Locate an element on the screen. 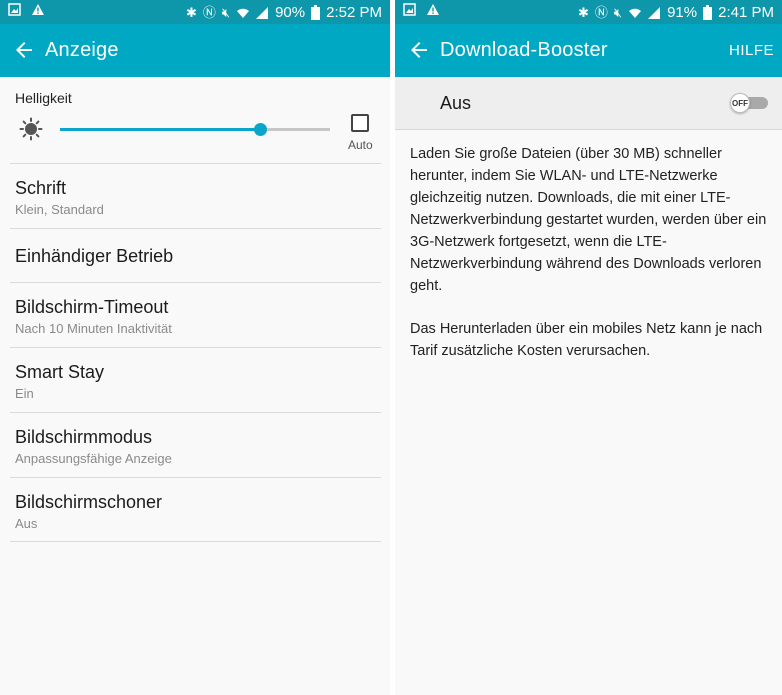 This screenshot has height=695, width=782. slider-thumb is located at coordinates (260, 129).